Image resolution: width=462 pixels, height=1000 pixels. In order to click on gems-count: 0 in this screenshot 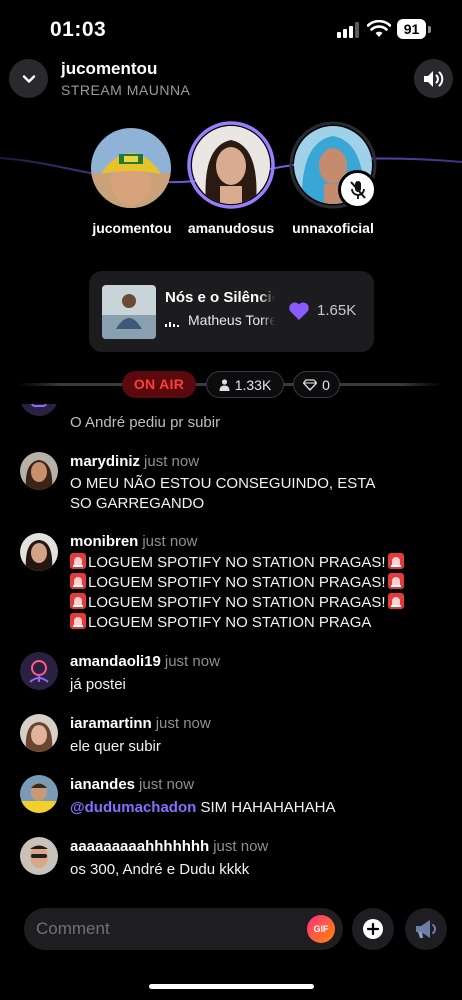, I will do `click(326, 384)`.